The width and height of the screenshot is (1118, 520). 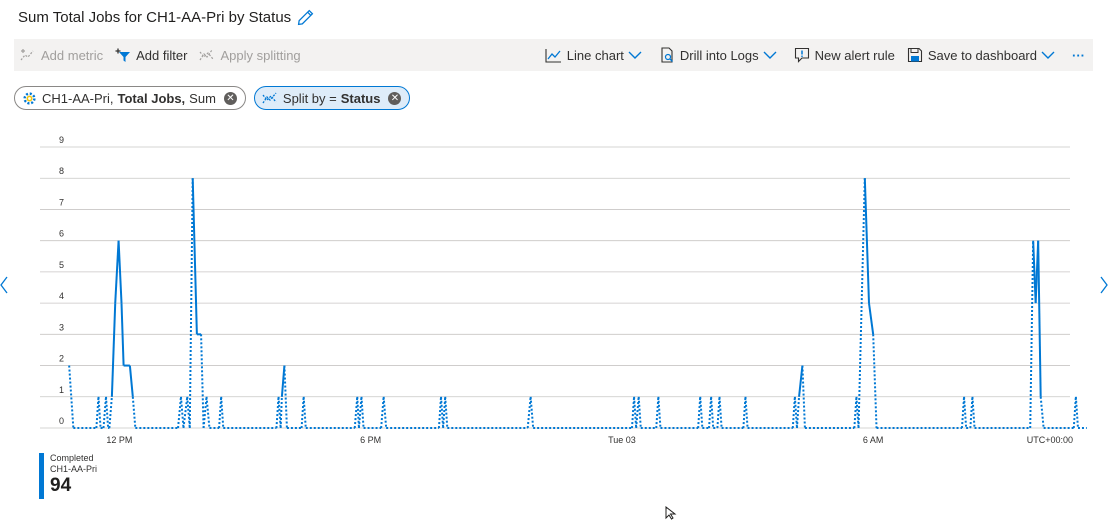 I want to click on x-tick-label: 6 AM, so click(x=873, y=440).